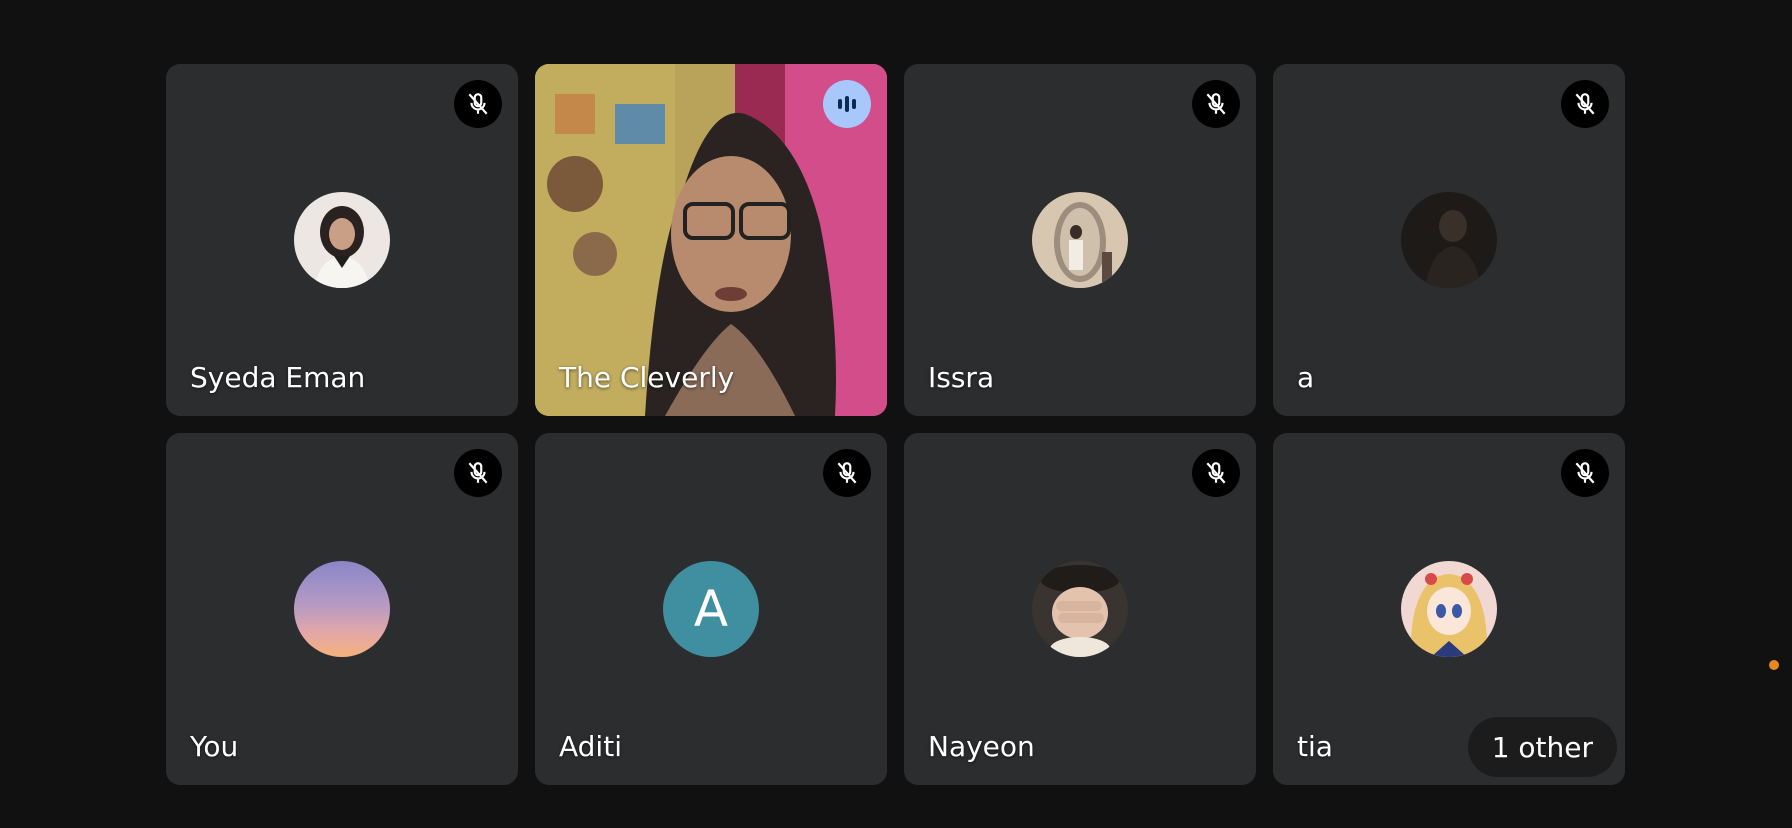 The image size is (1792, 828). I want to click on participant-tile-you: You, so click(342, 609).